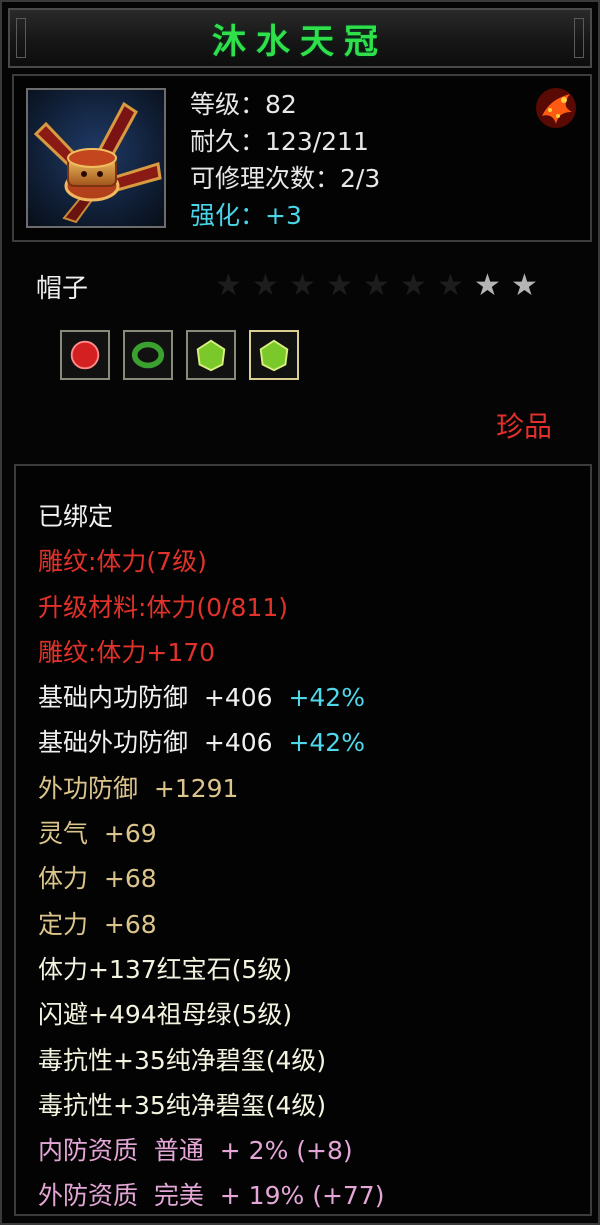 The width and height of the screenshot is (600, 1225). I want to click on attribute-text: 内防资质 普通 + 2% (+8), so click(195, 1151).